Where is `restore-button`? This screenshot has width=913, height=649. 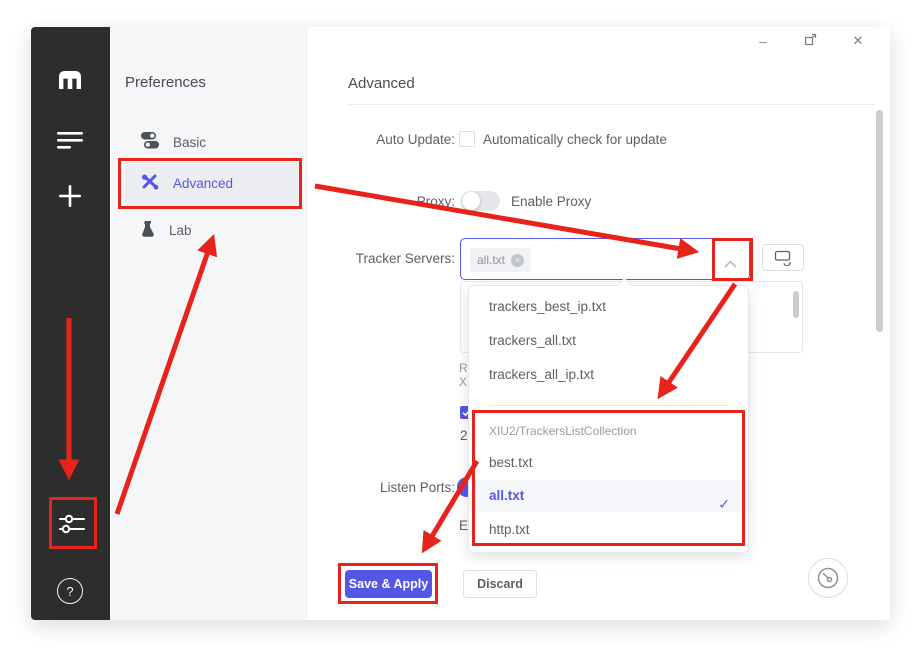
restore-button is located at coordinates (810, 41).